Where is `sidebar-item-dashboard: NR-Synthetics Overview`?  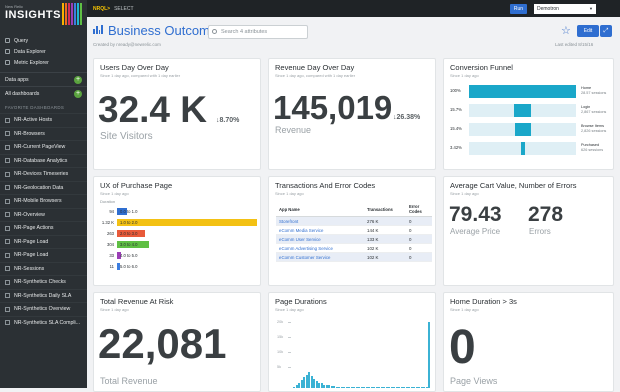
sidebar-item-dashboard: NR-Synthetics Overview is located at coordinates (43, 309).